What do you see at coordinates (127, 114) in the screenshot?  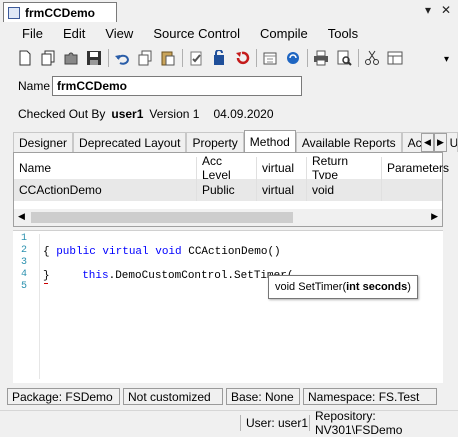 I see `checkout-user: user1` at bounding box center [127, 114].